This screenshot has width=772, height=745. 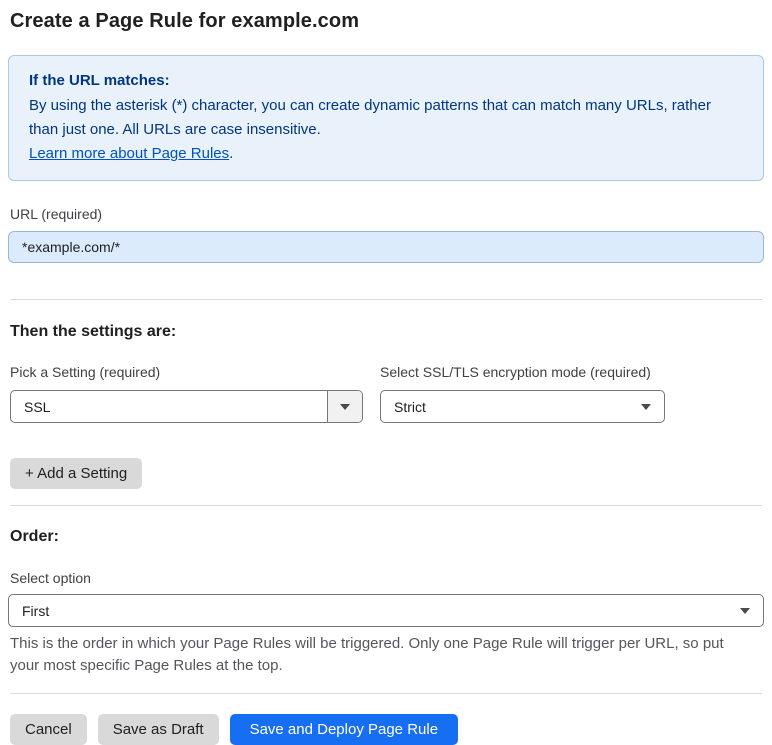 What do you see at coordinates (56, 214) in the screenshot?
I see `url-field-label: URL (required)` at bounding box center [56, 214].